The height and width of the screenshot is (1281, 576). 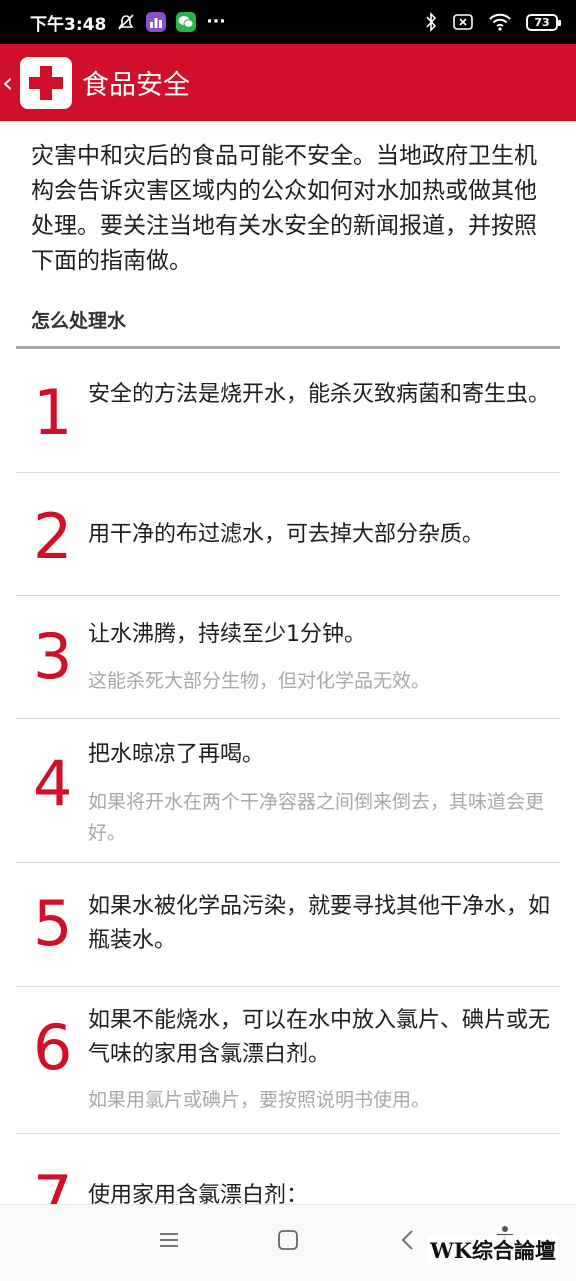 What do you see at coordinates (288, 1242) in the screenshot?
I see `home-icon` at bounding box center [288, 1242].